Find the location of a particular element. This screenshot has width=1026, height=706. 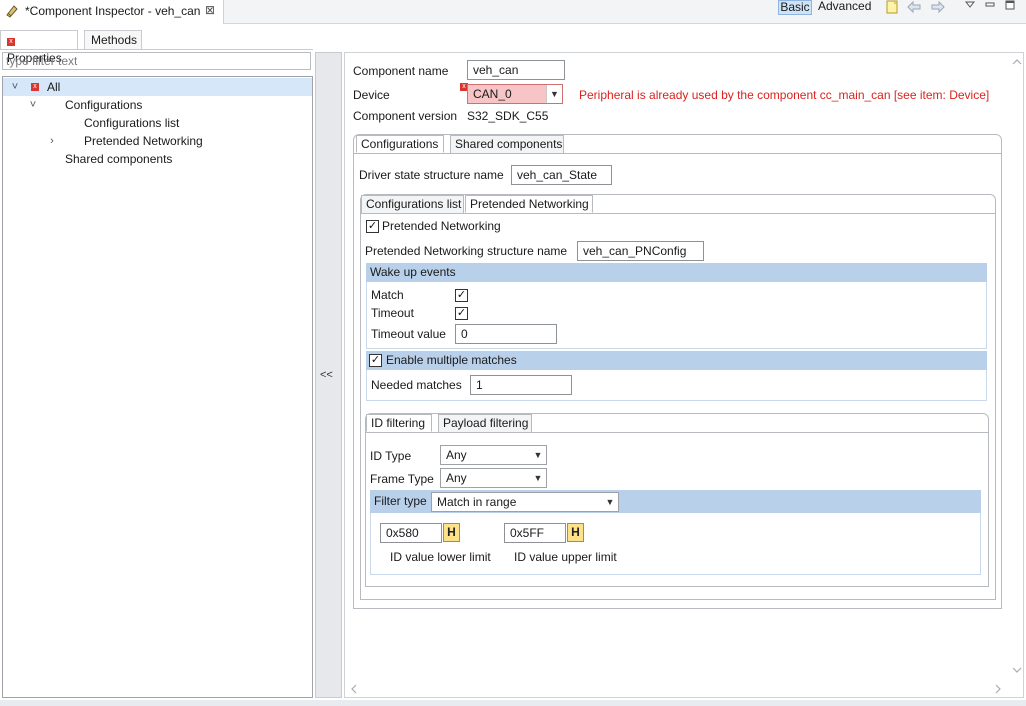

wakeup-events-header: Wake up events is located at coordinates (676, 272).